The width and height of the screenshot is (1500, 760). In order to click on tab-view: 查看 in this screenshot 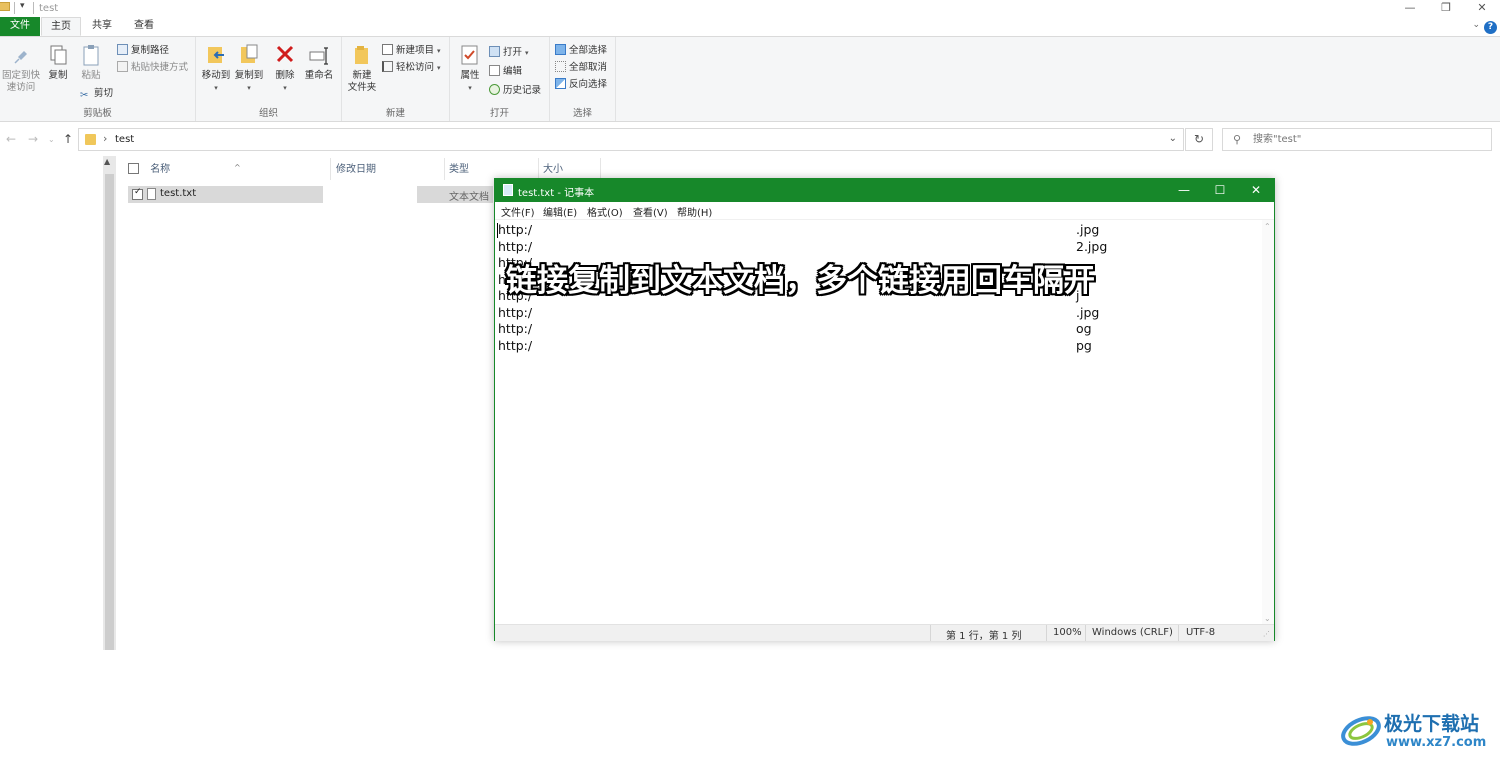, I will do `click(144, 26)`.